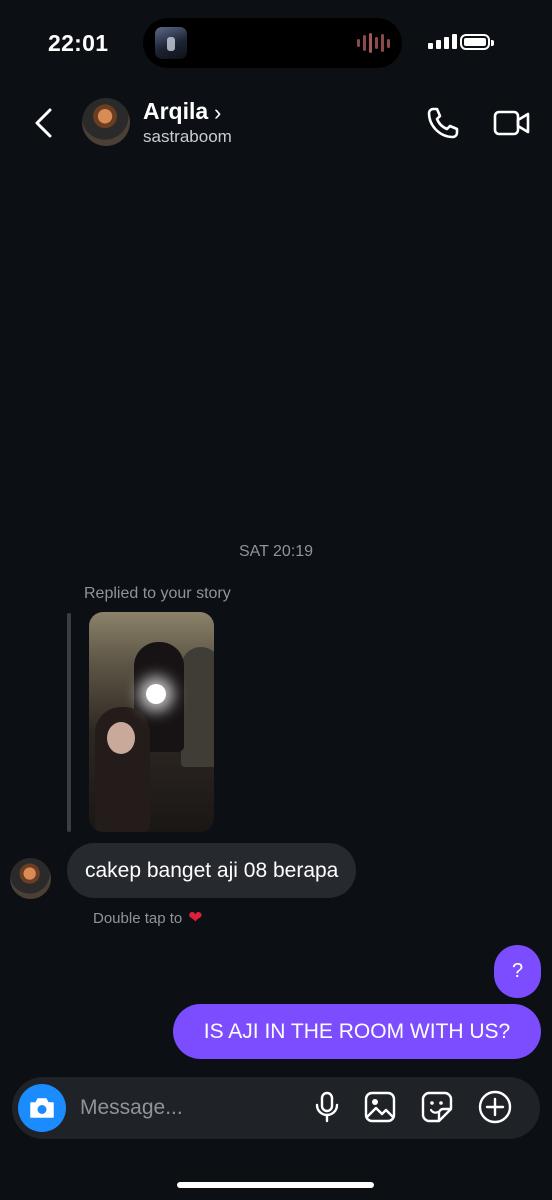 This screenshot has height=1200, width=552. What do you see at coordinates (217, 113) in the screenshot?
I see `chevron-right-icon: ›` at bounding box center [217, 113].